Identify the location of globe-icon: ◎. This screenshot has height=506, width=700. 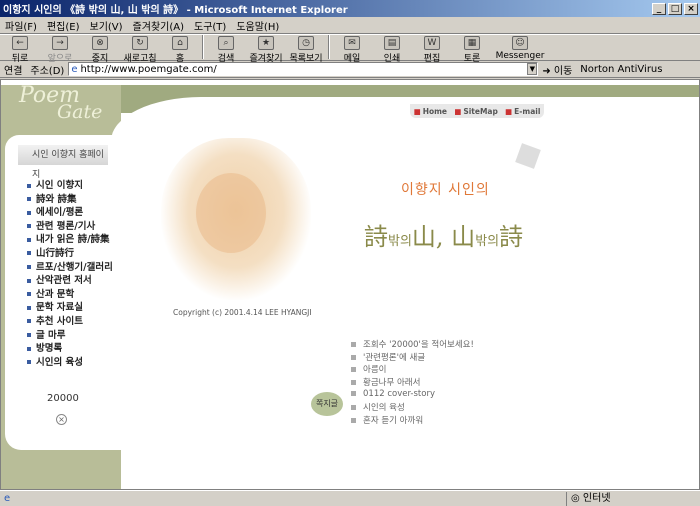
(575, 498).